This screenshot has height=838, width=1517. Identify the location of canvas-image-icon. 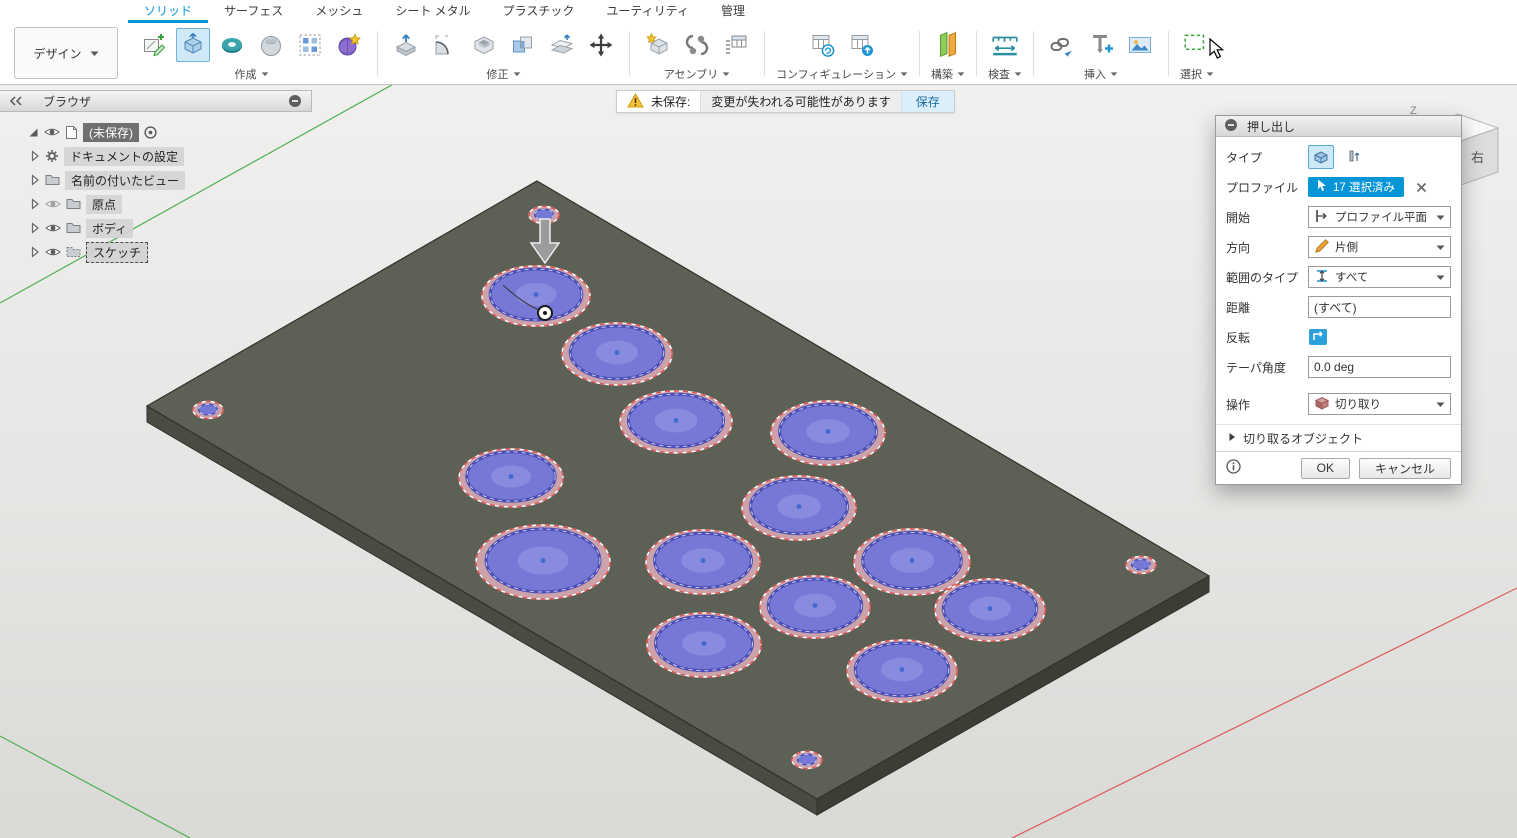
(1140, 45).